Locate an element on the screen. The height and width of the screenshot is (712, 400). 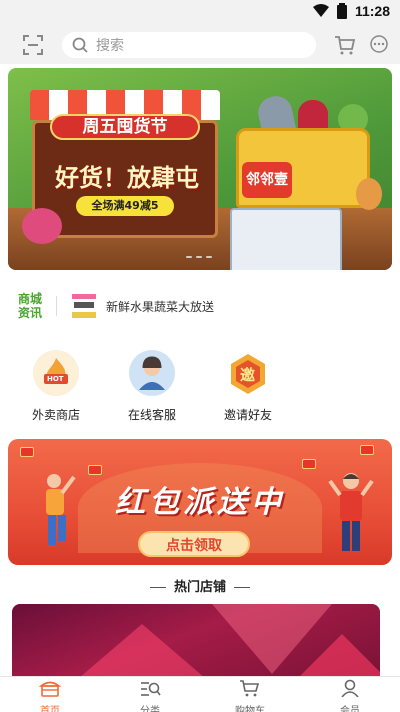
tab-label: 购物车 is located at coordinates (250, 709).